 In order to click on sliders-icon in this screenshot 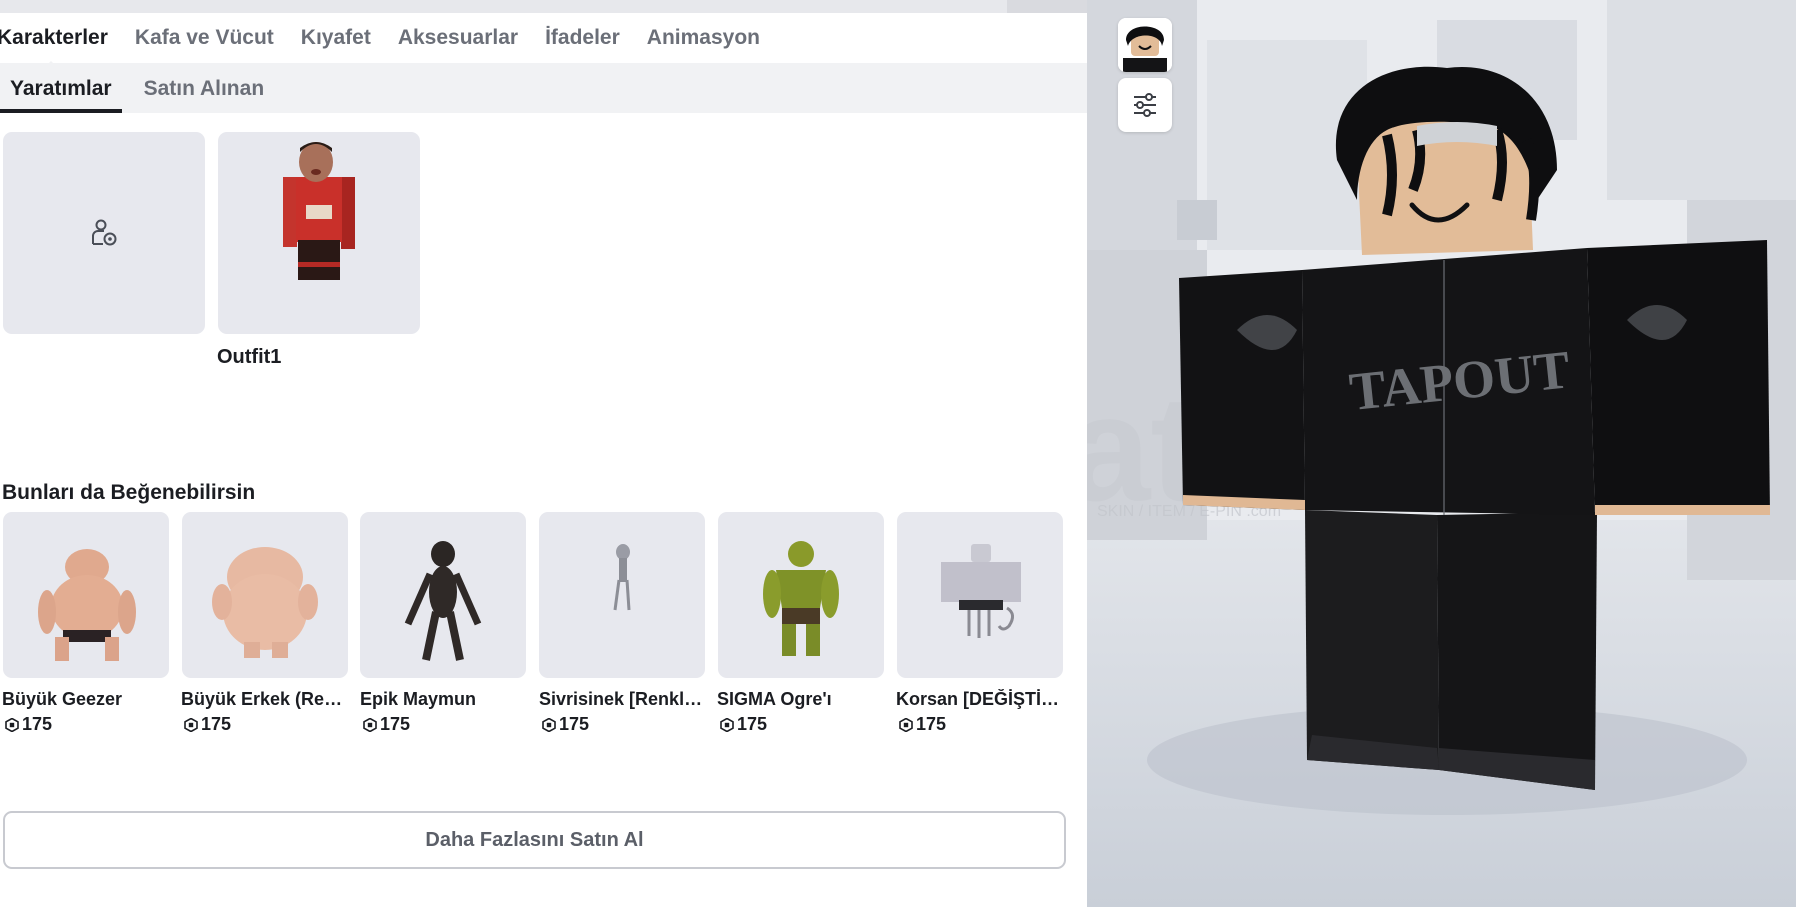, I will do `click(1145, 105)`.